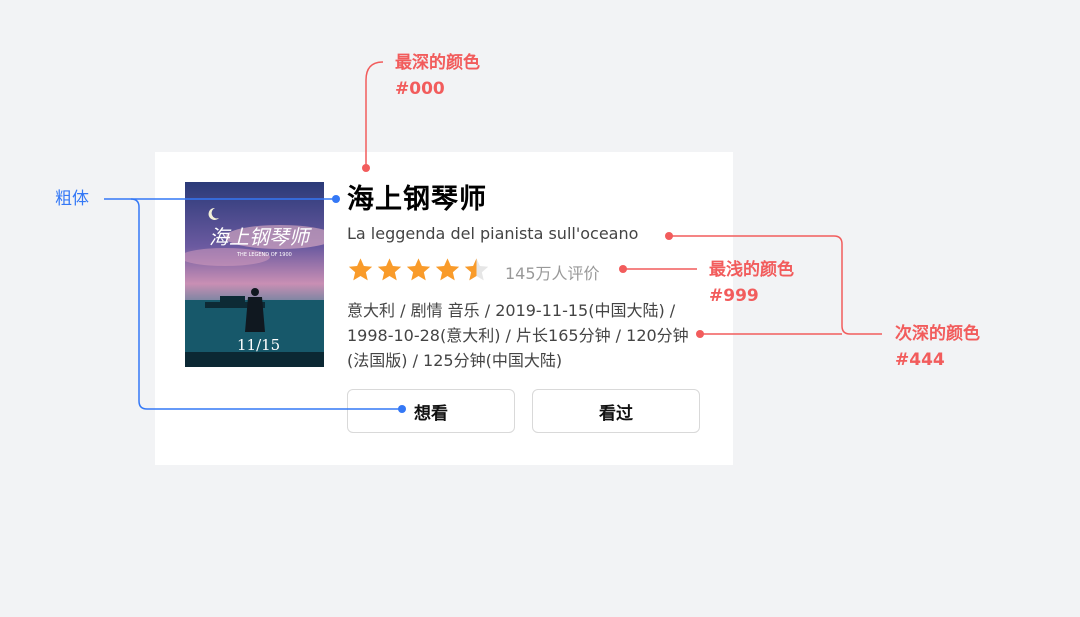 The image size is (1080, 617). Describe the element at coordinates (937, 334) in the screenshot. I see `annotation-second-label: 次深的颜色` at that location.